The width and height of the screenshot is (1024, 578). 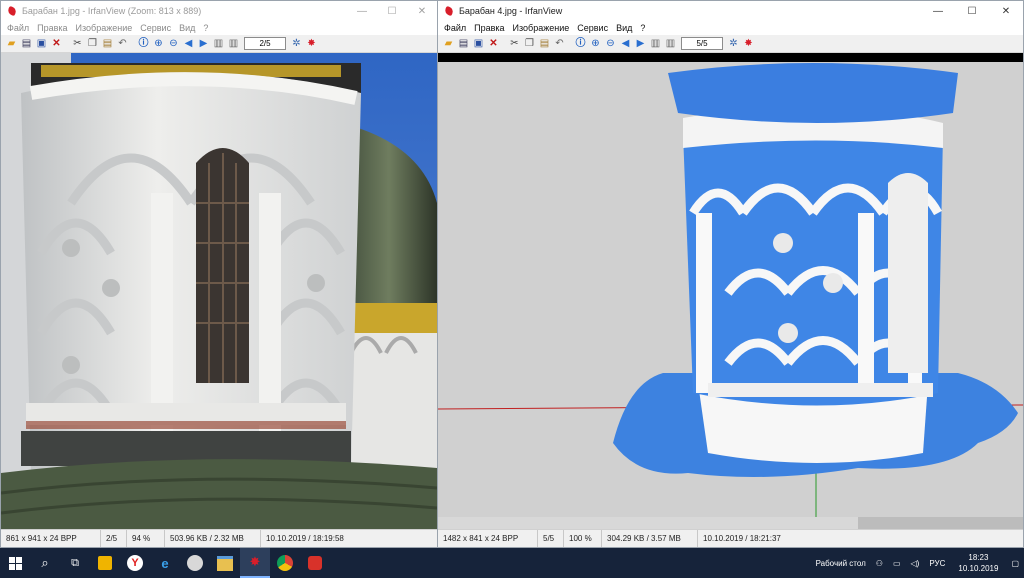 I want to click on search-icon: ⌕, so click(x=45, y=563).